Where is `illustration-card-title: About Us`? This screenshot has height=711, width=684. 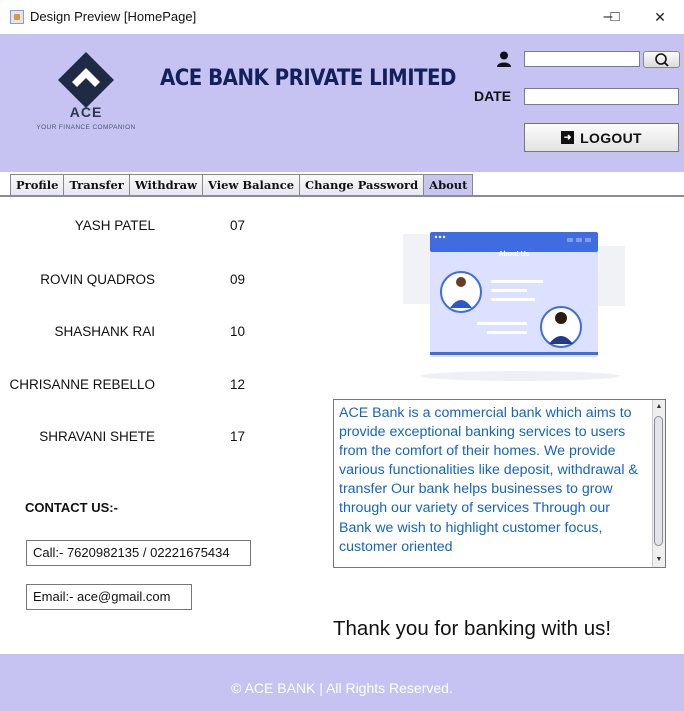
illustration-card-title: About Us is located at coordinates (513, 254).